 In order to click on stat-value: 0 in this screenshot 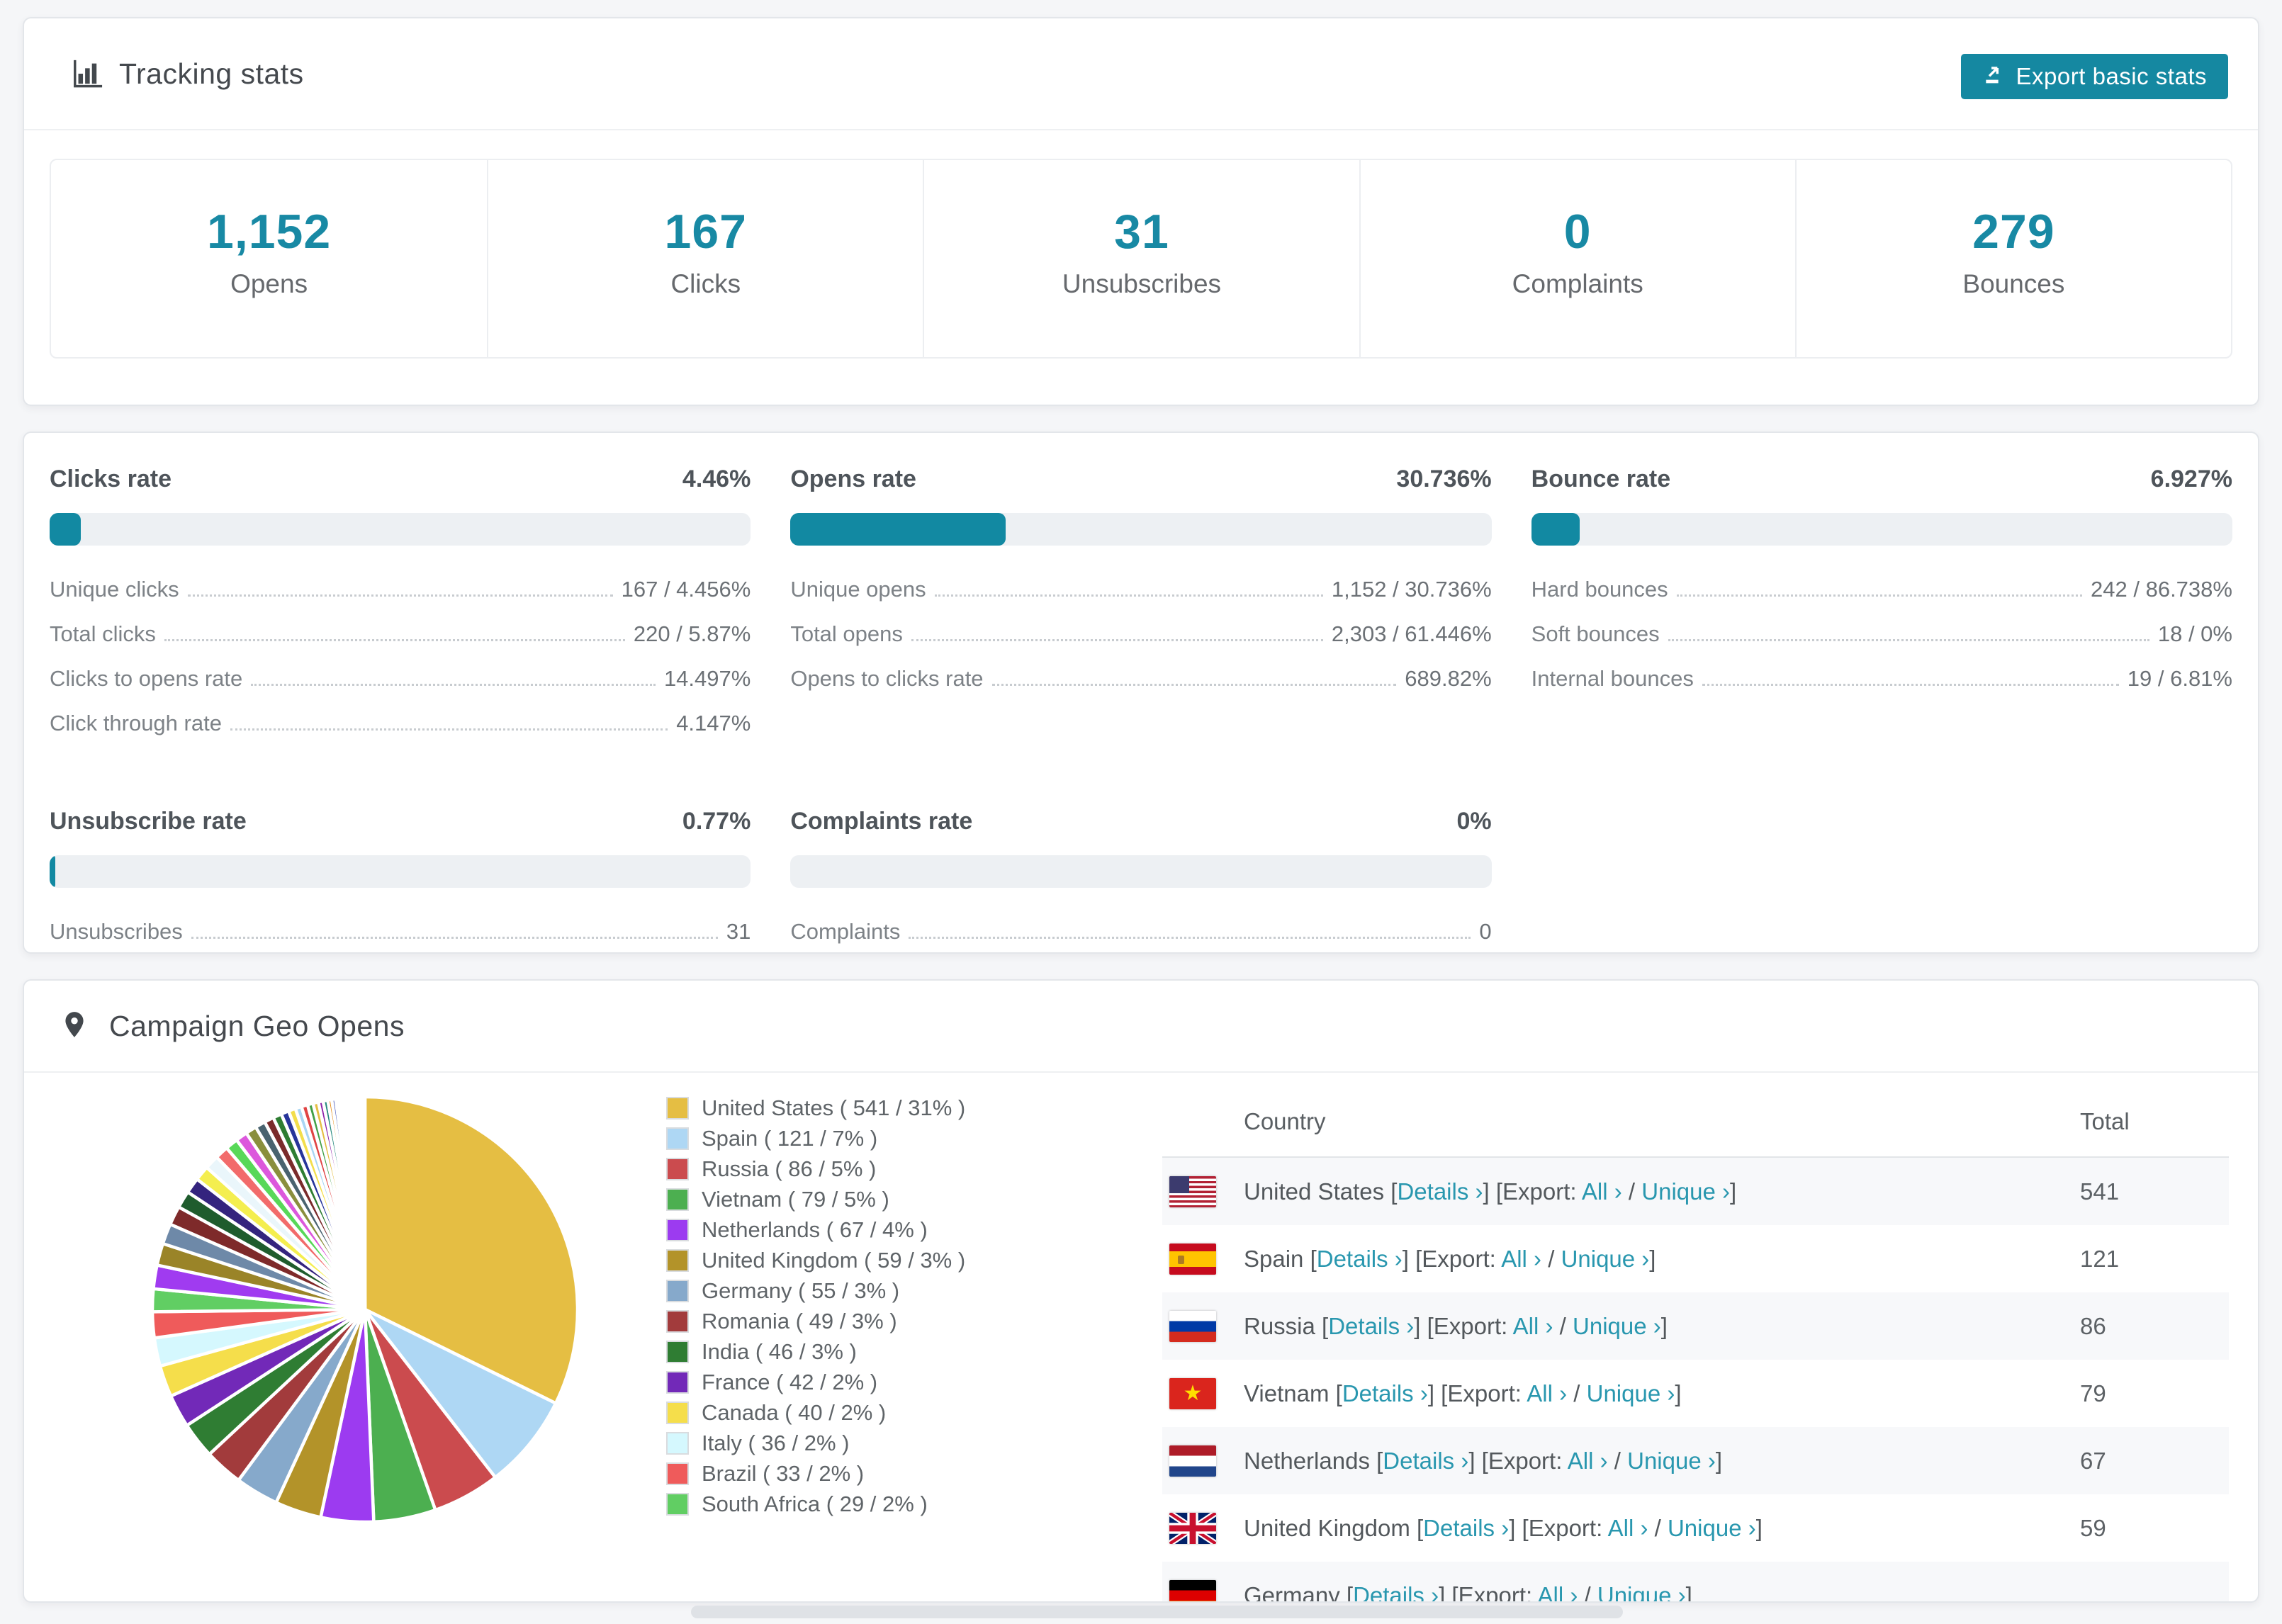, I will do `click(1578, 232)`.